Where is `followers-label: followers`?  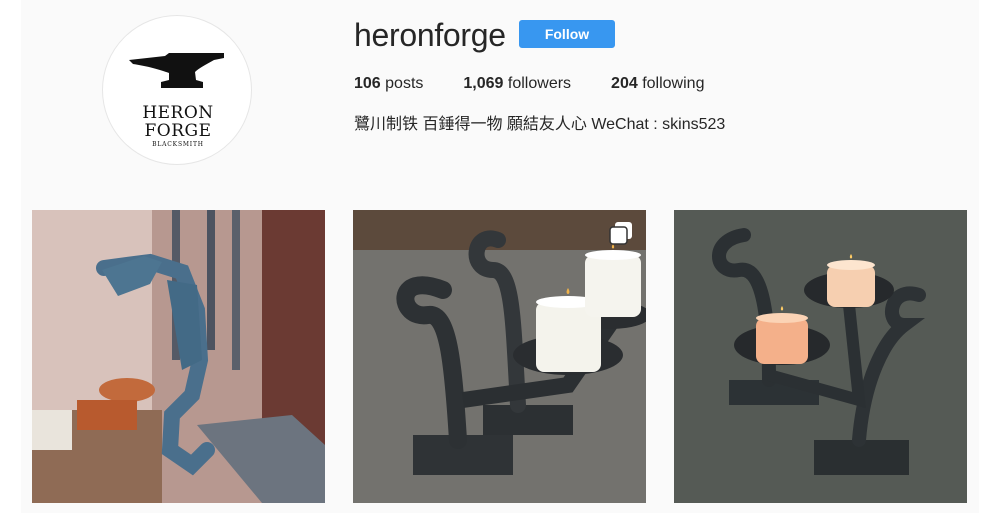
followers-label: followers is located at coordinates (539, 83).